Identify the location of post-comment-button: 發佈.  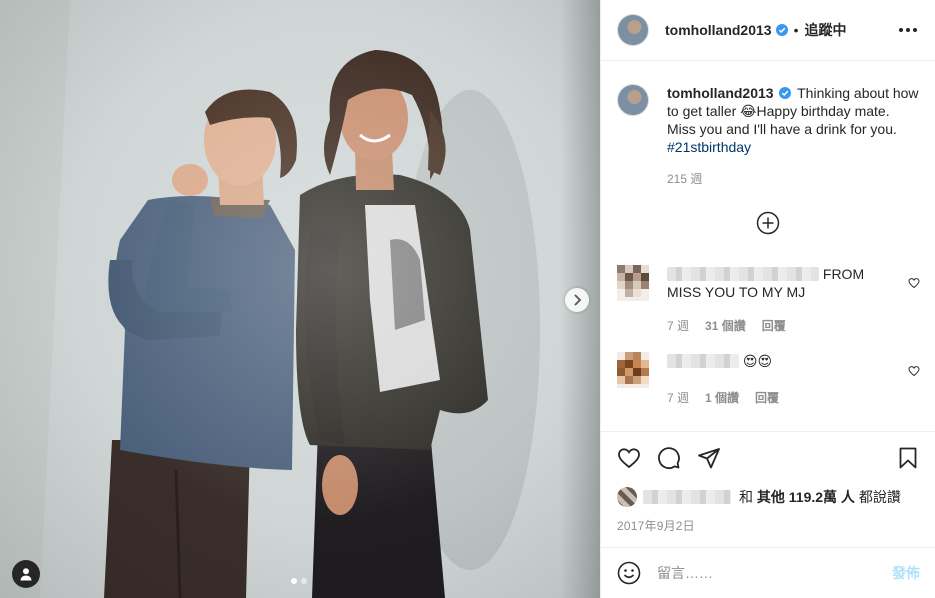
(906, 573).